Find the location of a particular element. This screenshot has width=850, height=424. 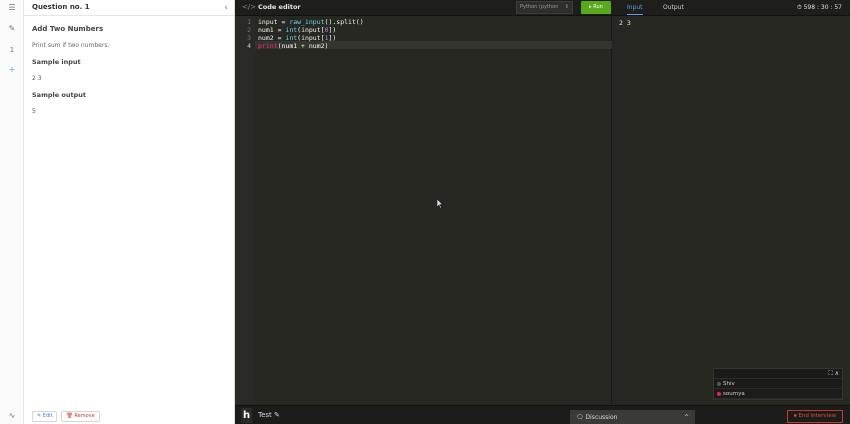

question-number: Question no. 1 is located at coordinates (61, 7).